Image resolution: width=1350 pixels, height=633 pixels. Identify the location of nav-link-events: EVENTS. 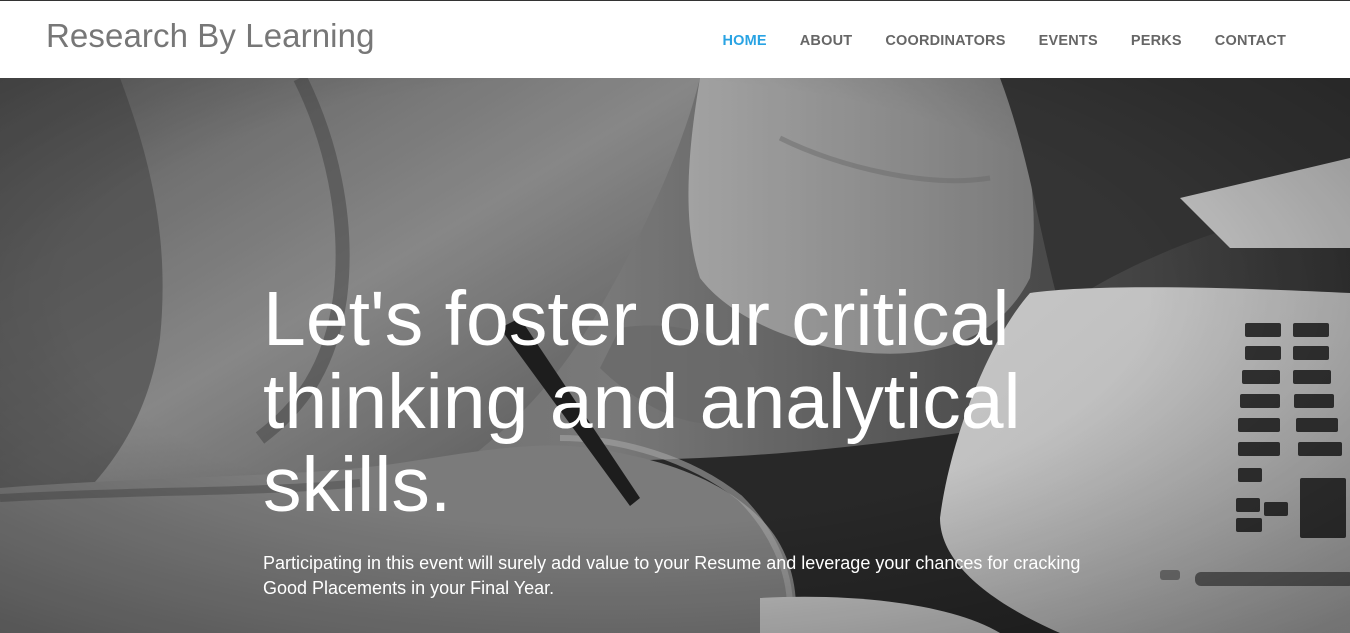
(1068, 41).